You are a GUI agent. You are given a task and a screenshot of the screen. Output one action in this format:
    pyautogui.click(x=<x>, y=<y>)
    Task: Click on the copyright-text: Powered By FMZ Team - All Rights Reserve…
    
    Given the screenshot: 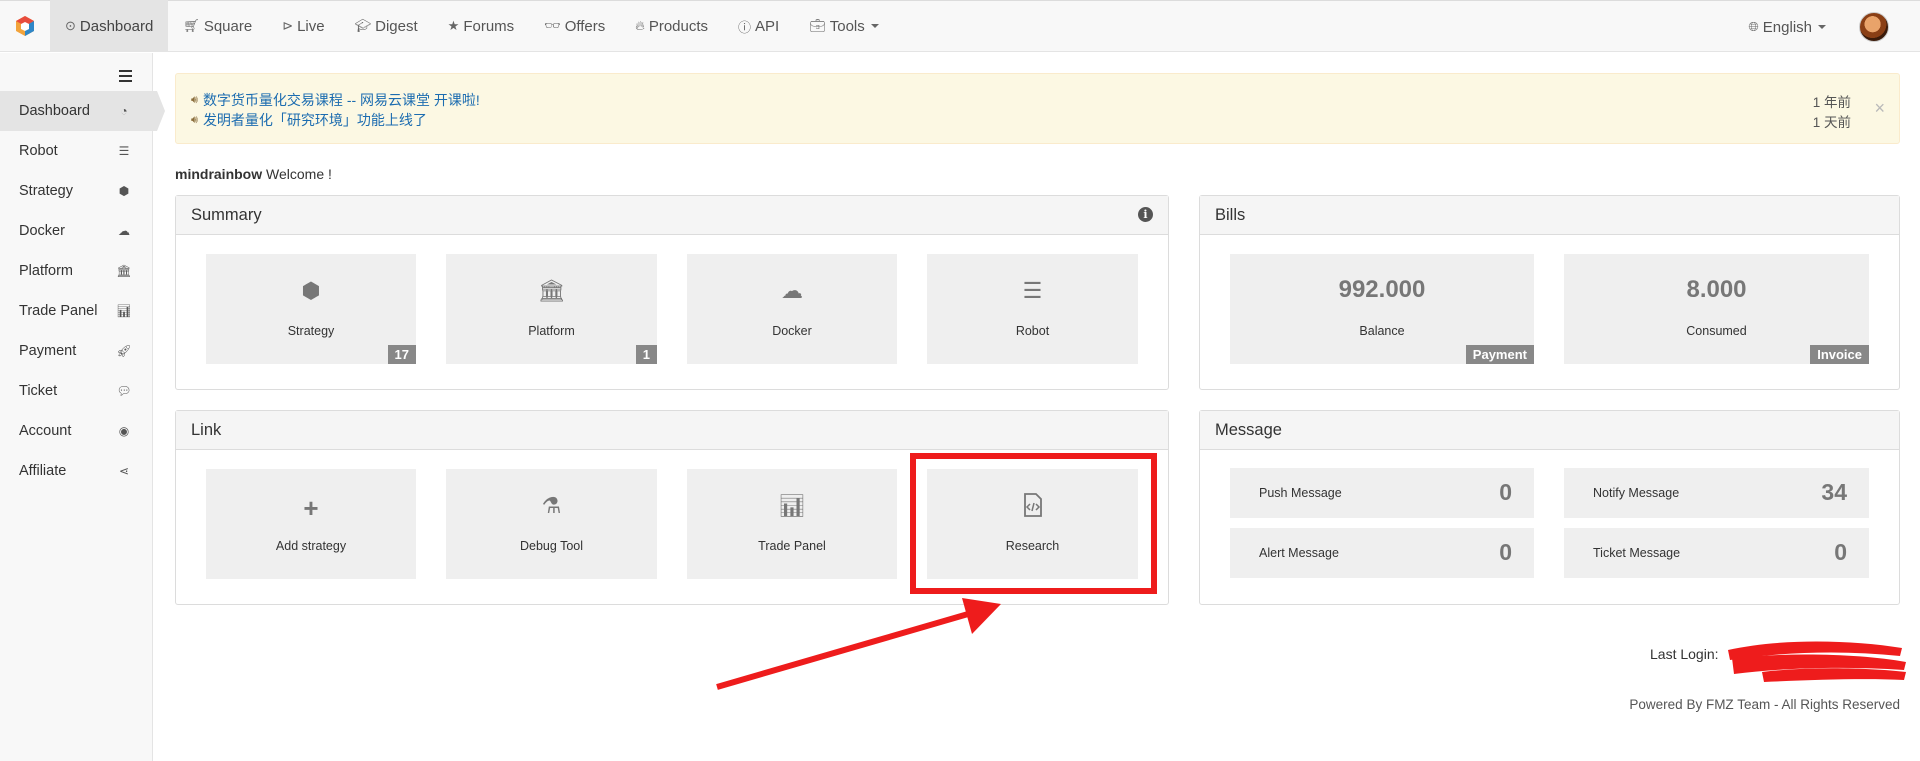 What is the action you would take?
    pyautogui.click(x=1764, y=704)
    